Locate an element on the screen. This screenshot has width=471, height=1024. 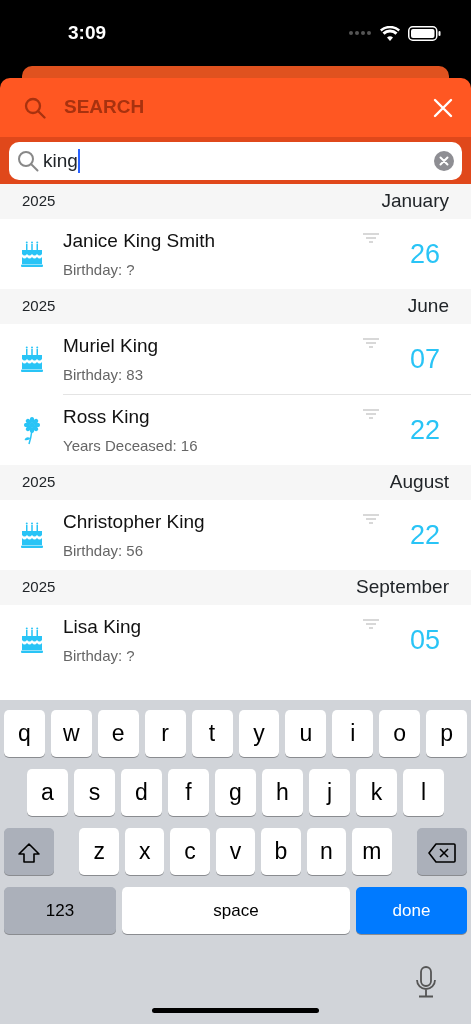
keyboard-key: d is located at coordinates (141, 792).